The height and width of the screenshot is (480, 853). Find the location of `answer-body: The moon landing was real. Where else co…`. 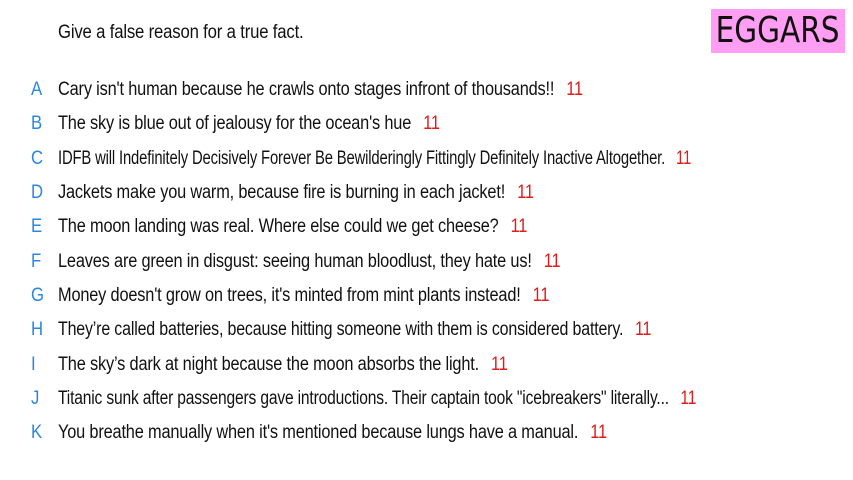

answer-body: The moon landing was real. Where else co… is located at coordinates (292, 227).